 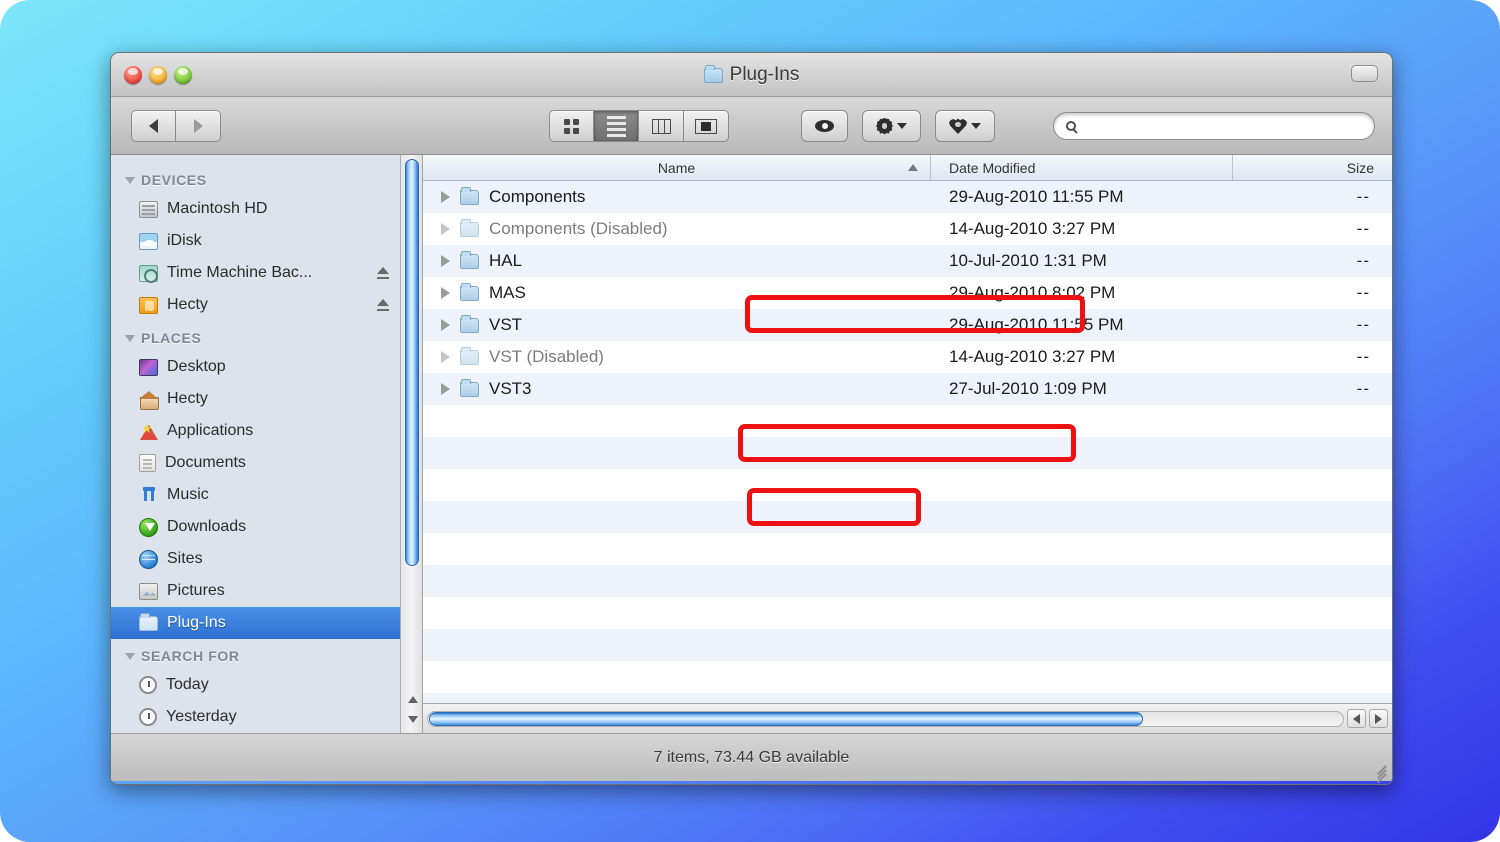 I want to click on vertical-scrollbar, so click(x=412, y=444).